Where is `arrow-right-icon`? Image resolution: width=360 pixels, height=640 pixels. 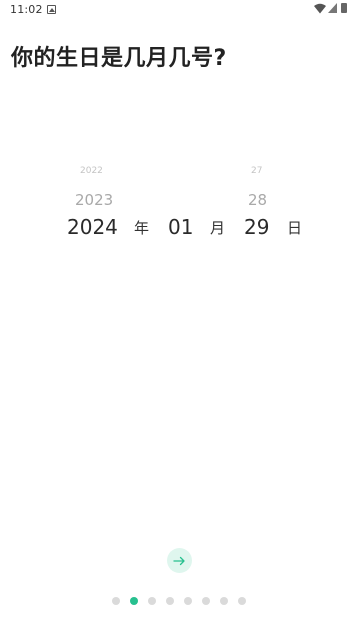 arrow-right-icon is located at coordinates (179, 560).